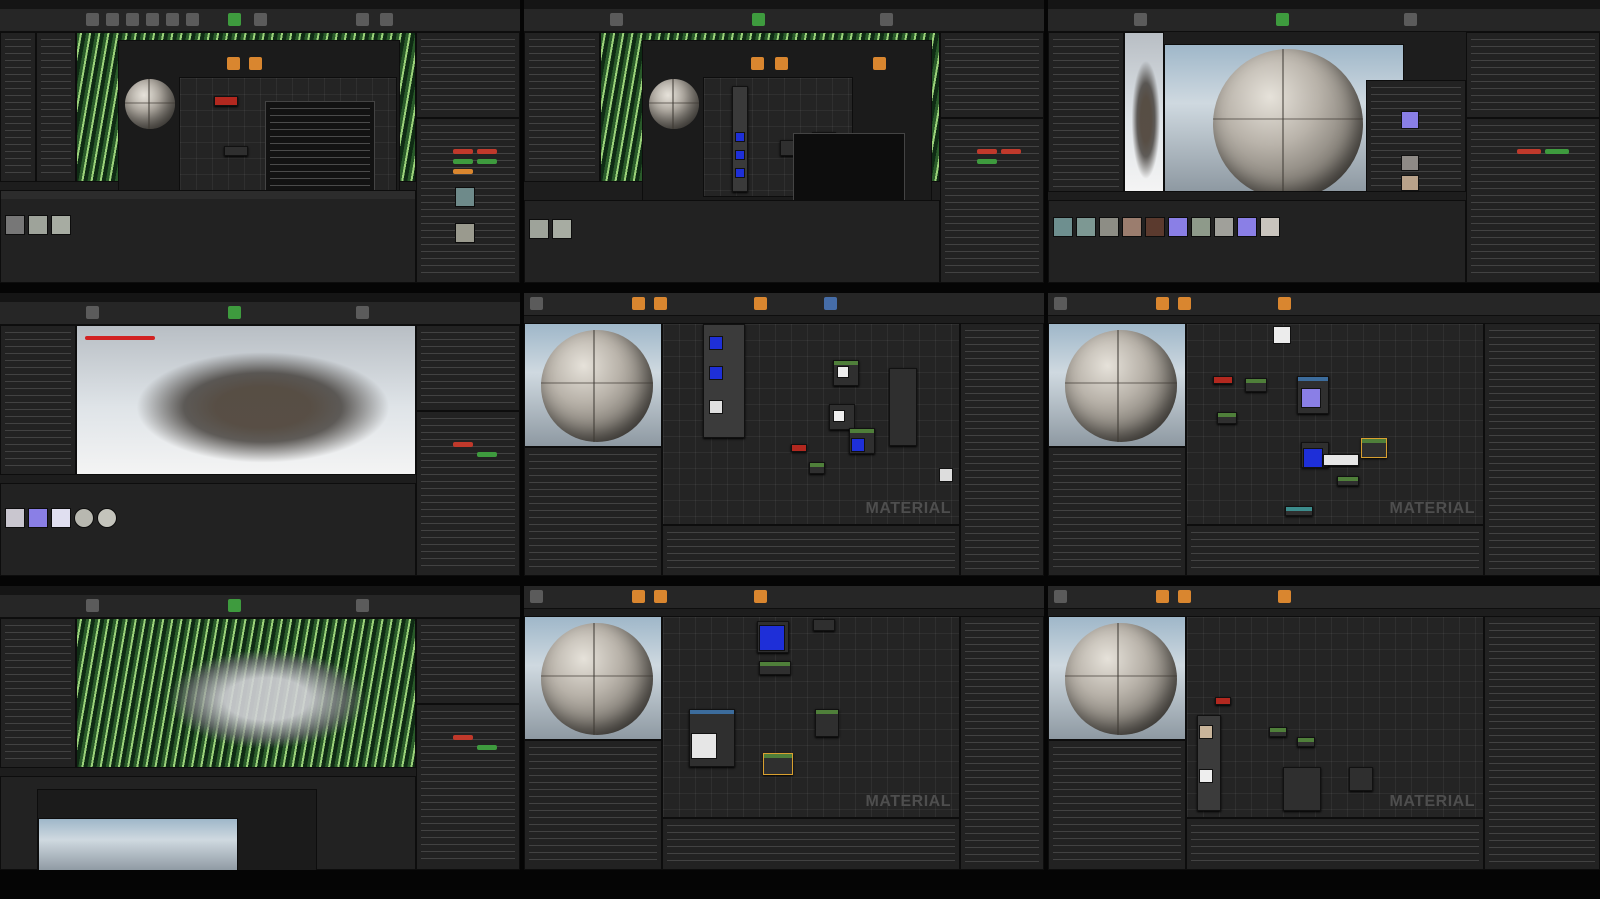 Image resolution: width=1600 pixels, height=899 pixels. What do you see at coordinates (112, 19) in the screenshot?
I see `content-icon` at bounding box center [112, 19].